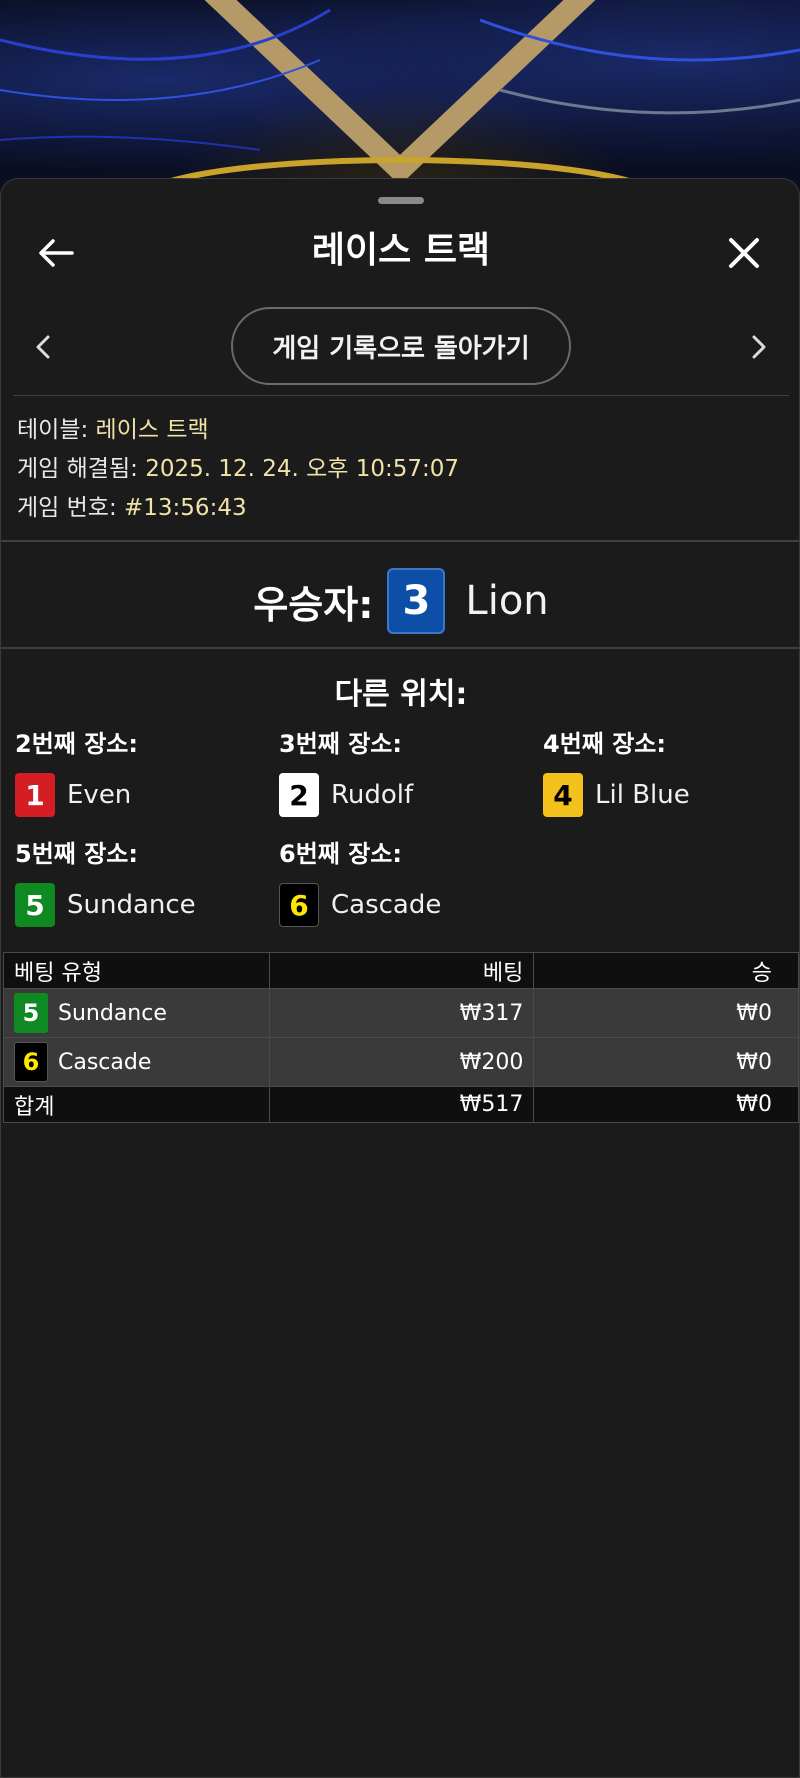  Describe the element at coordinates (340, 744) in the screenshot. I see `place-label: 3번째 장소:` at that location.